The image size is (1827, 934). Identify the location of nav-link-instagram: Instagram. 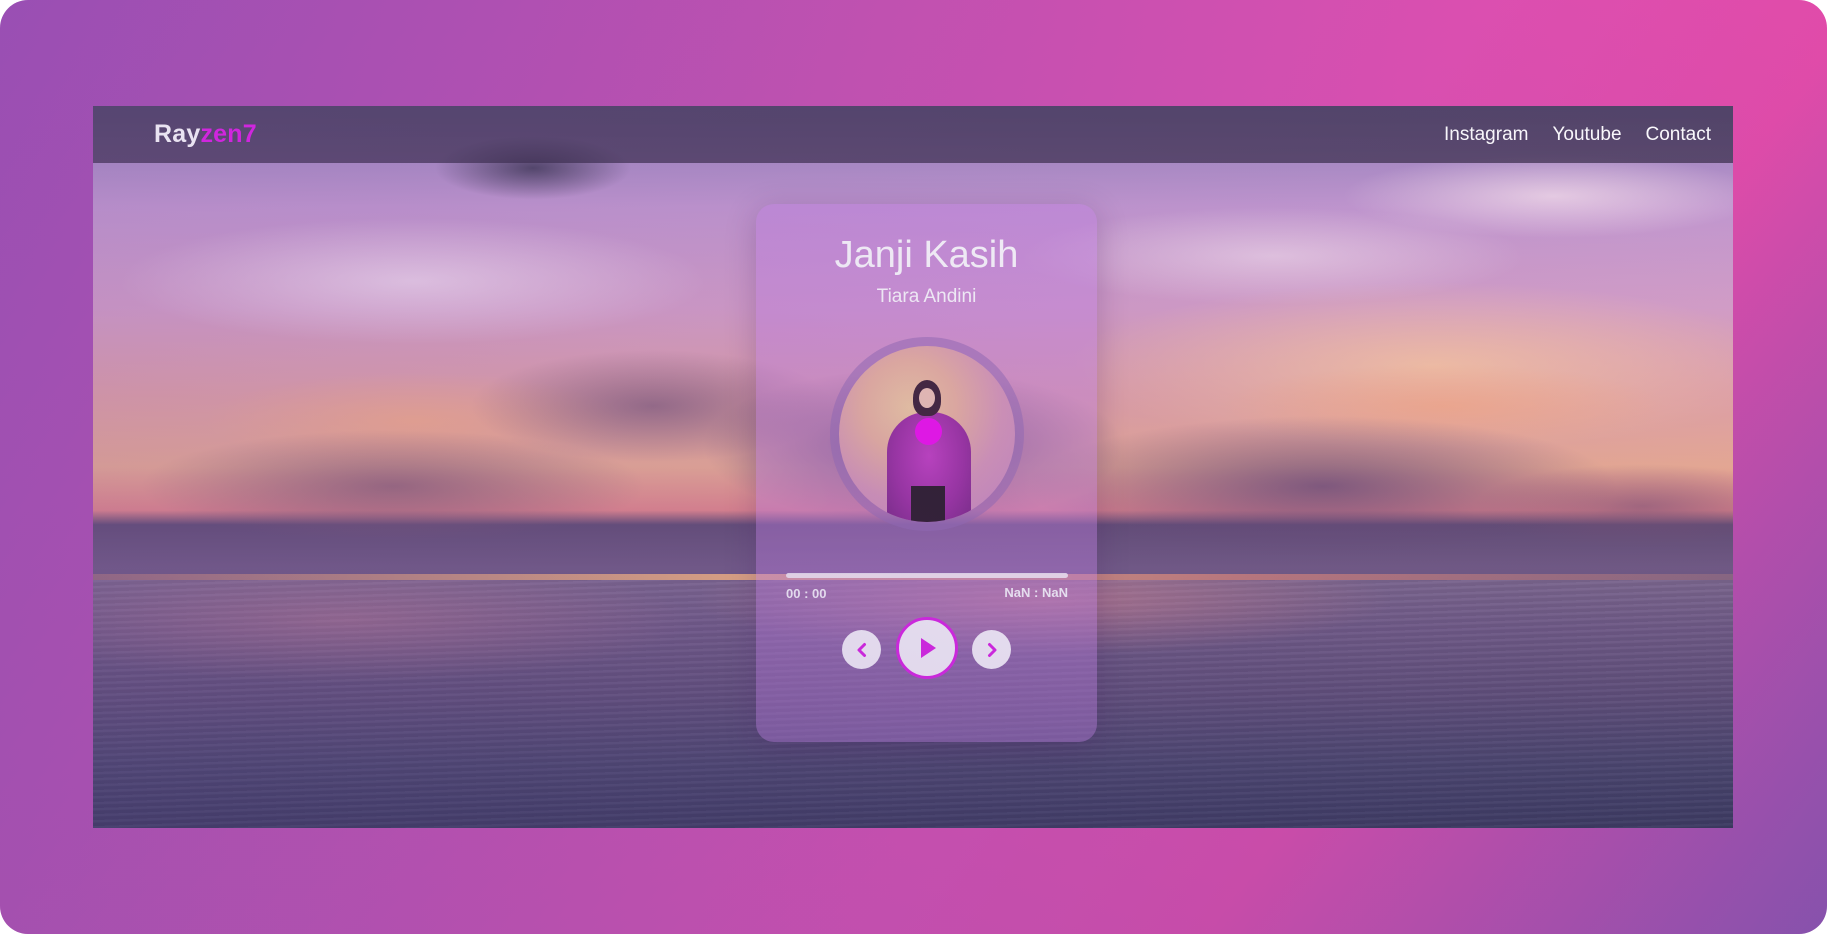
(1486, 135).